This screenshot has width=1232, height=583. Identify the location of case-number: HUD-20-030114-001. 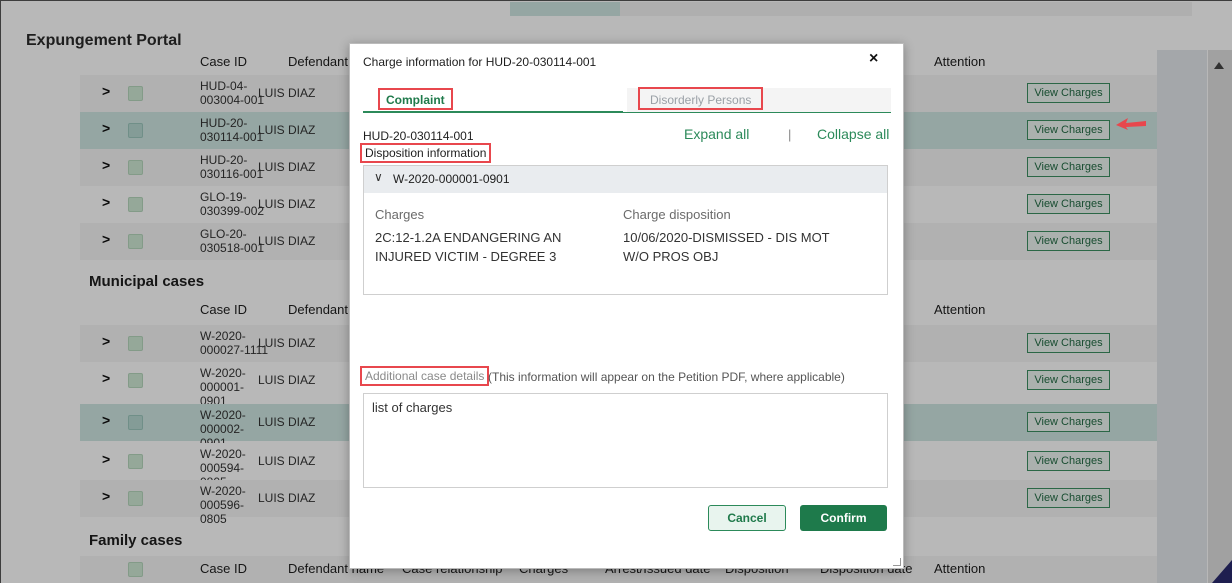
(418, 136).